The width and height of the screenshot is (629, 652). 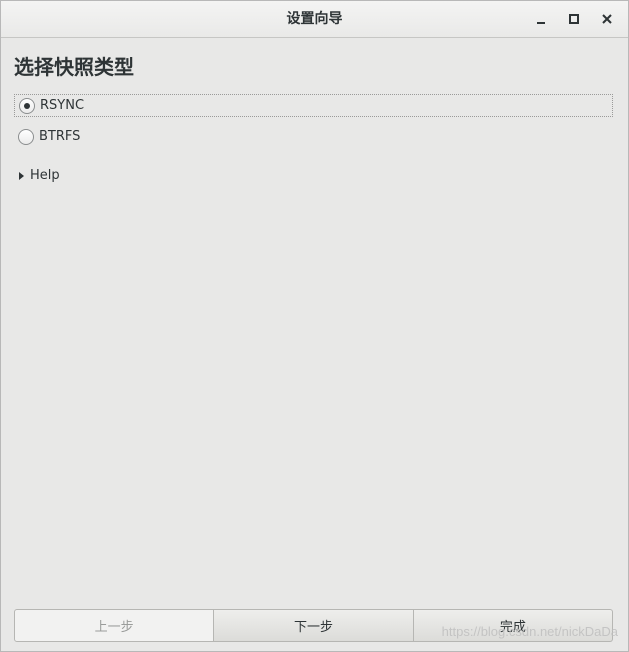 I want to click on navigation-buttons: 上一步 下一步 完成, so click(x=313, y=625).